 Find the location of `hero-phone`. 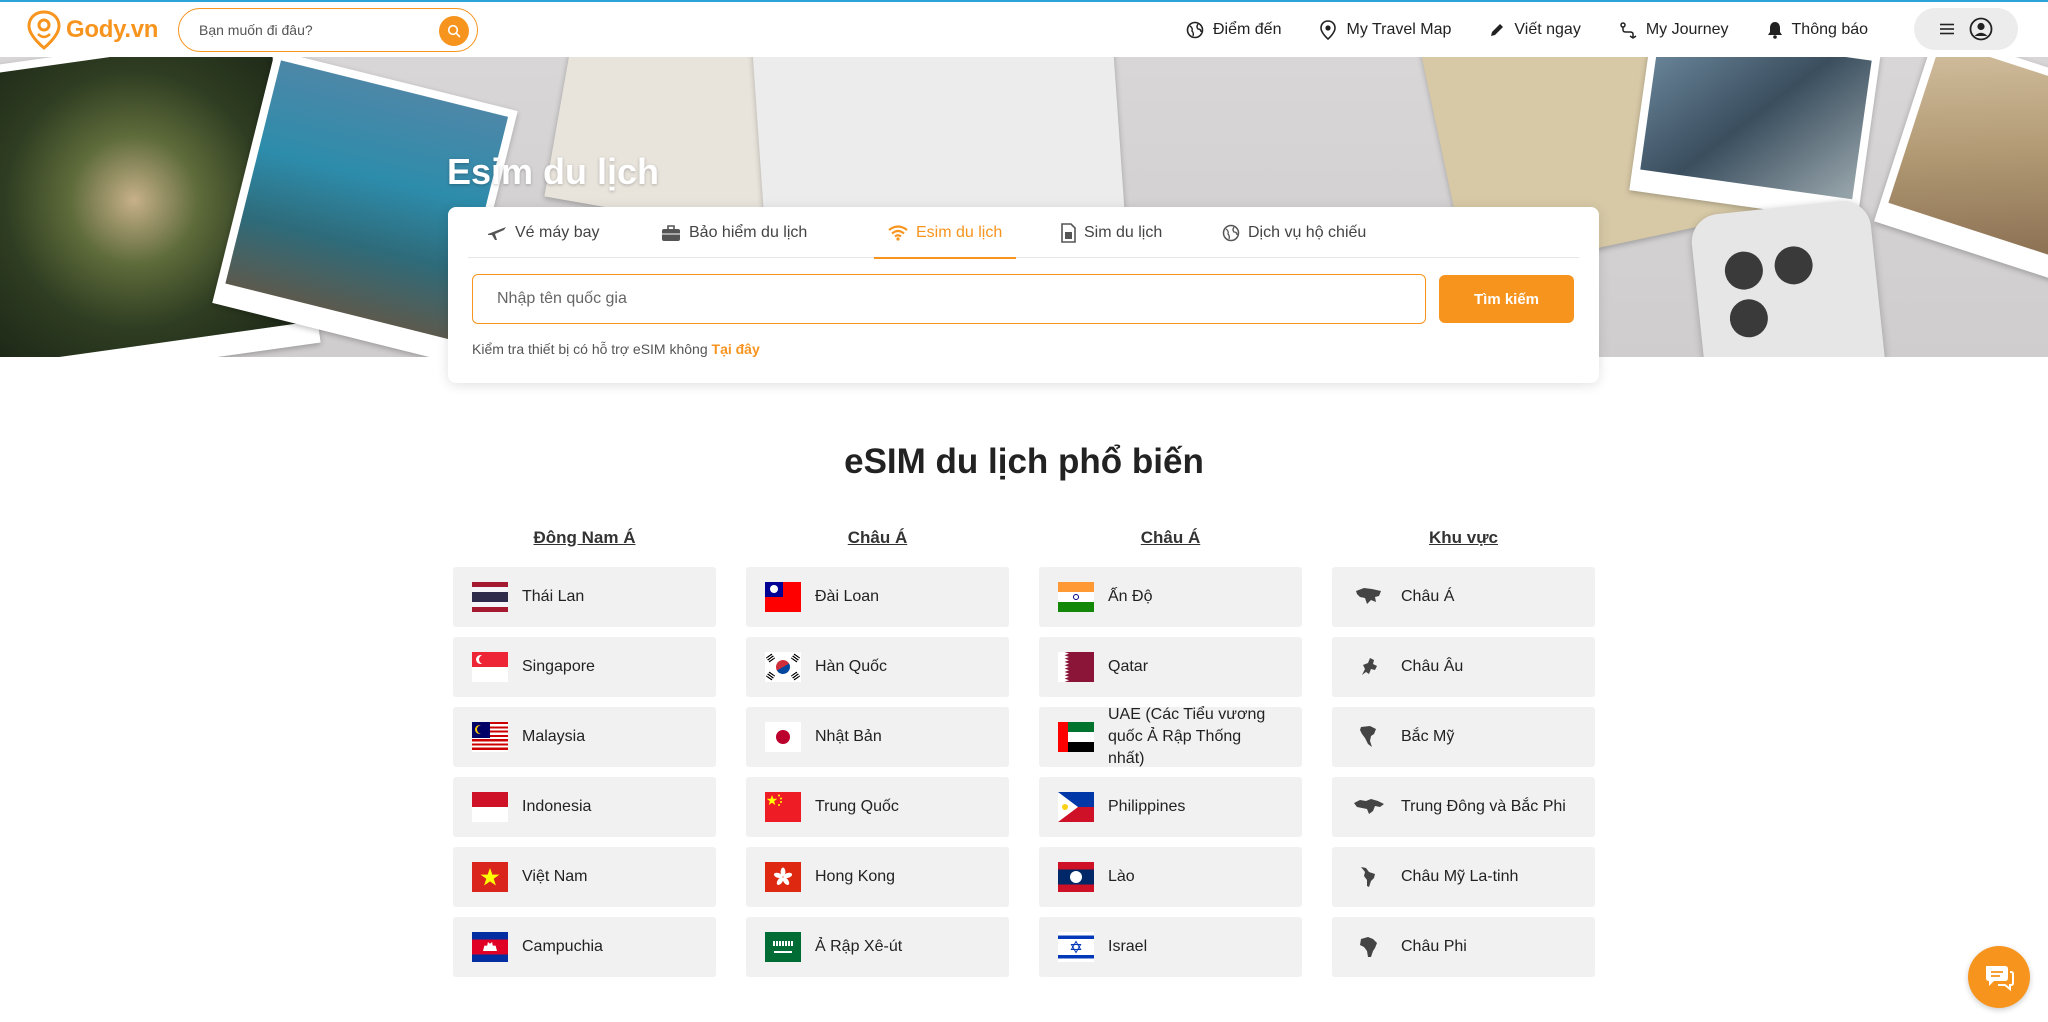

hero-phone is located at coordinates (1790, 277).